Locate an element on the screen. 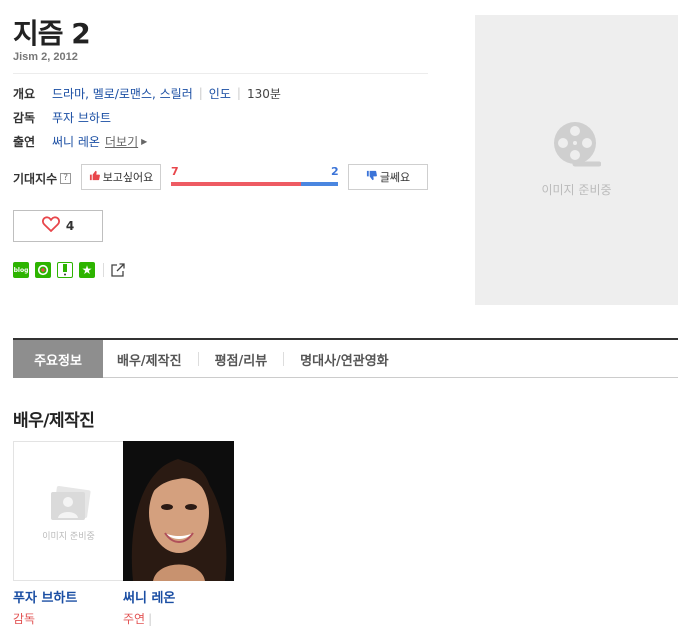  overview-label: 개요 is located at coordinates (24, 93).